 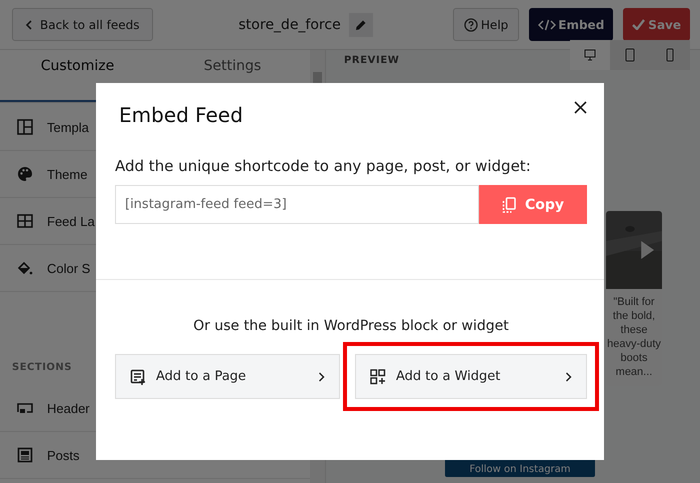 I want to click on help-button: Help, so click(x=486, y=24).